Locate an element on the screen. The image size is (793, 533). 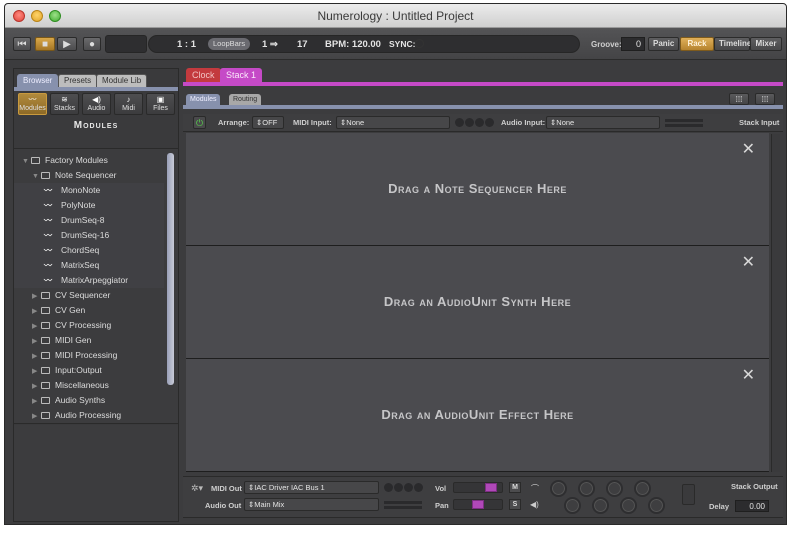
module-item: 〰 DrumSeq-8 is located at coordinates (89, 220).